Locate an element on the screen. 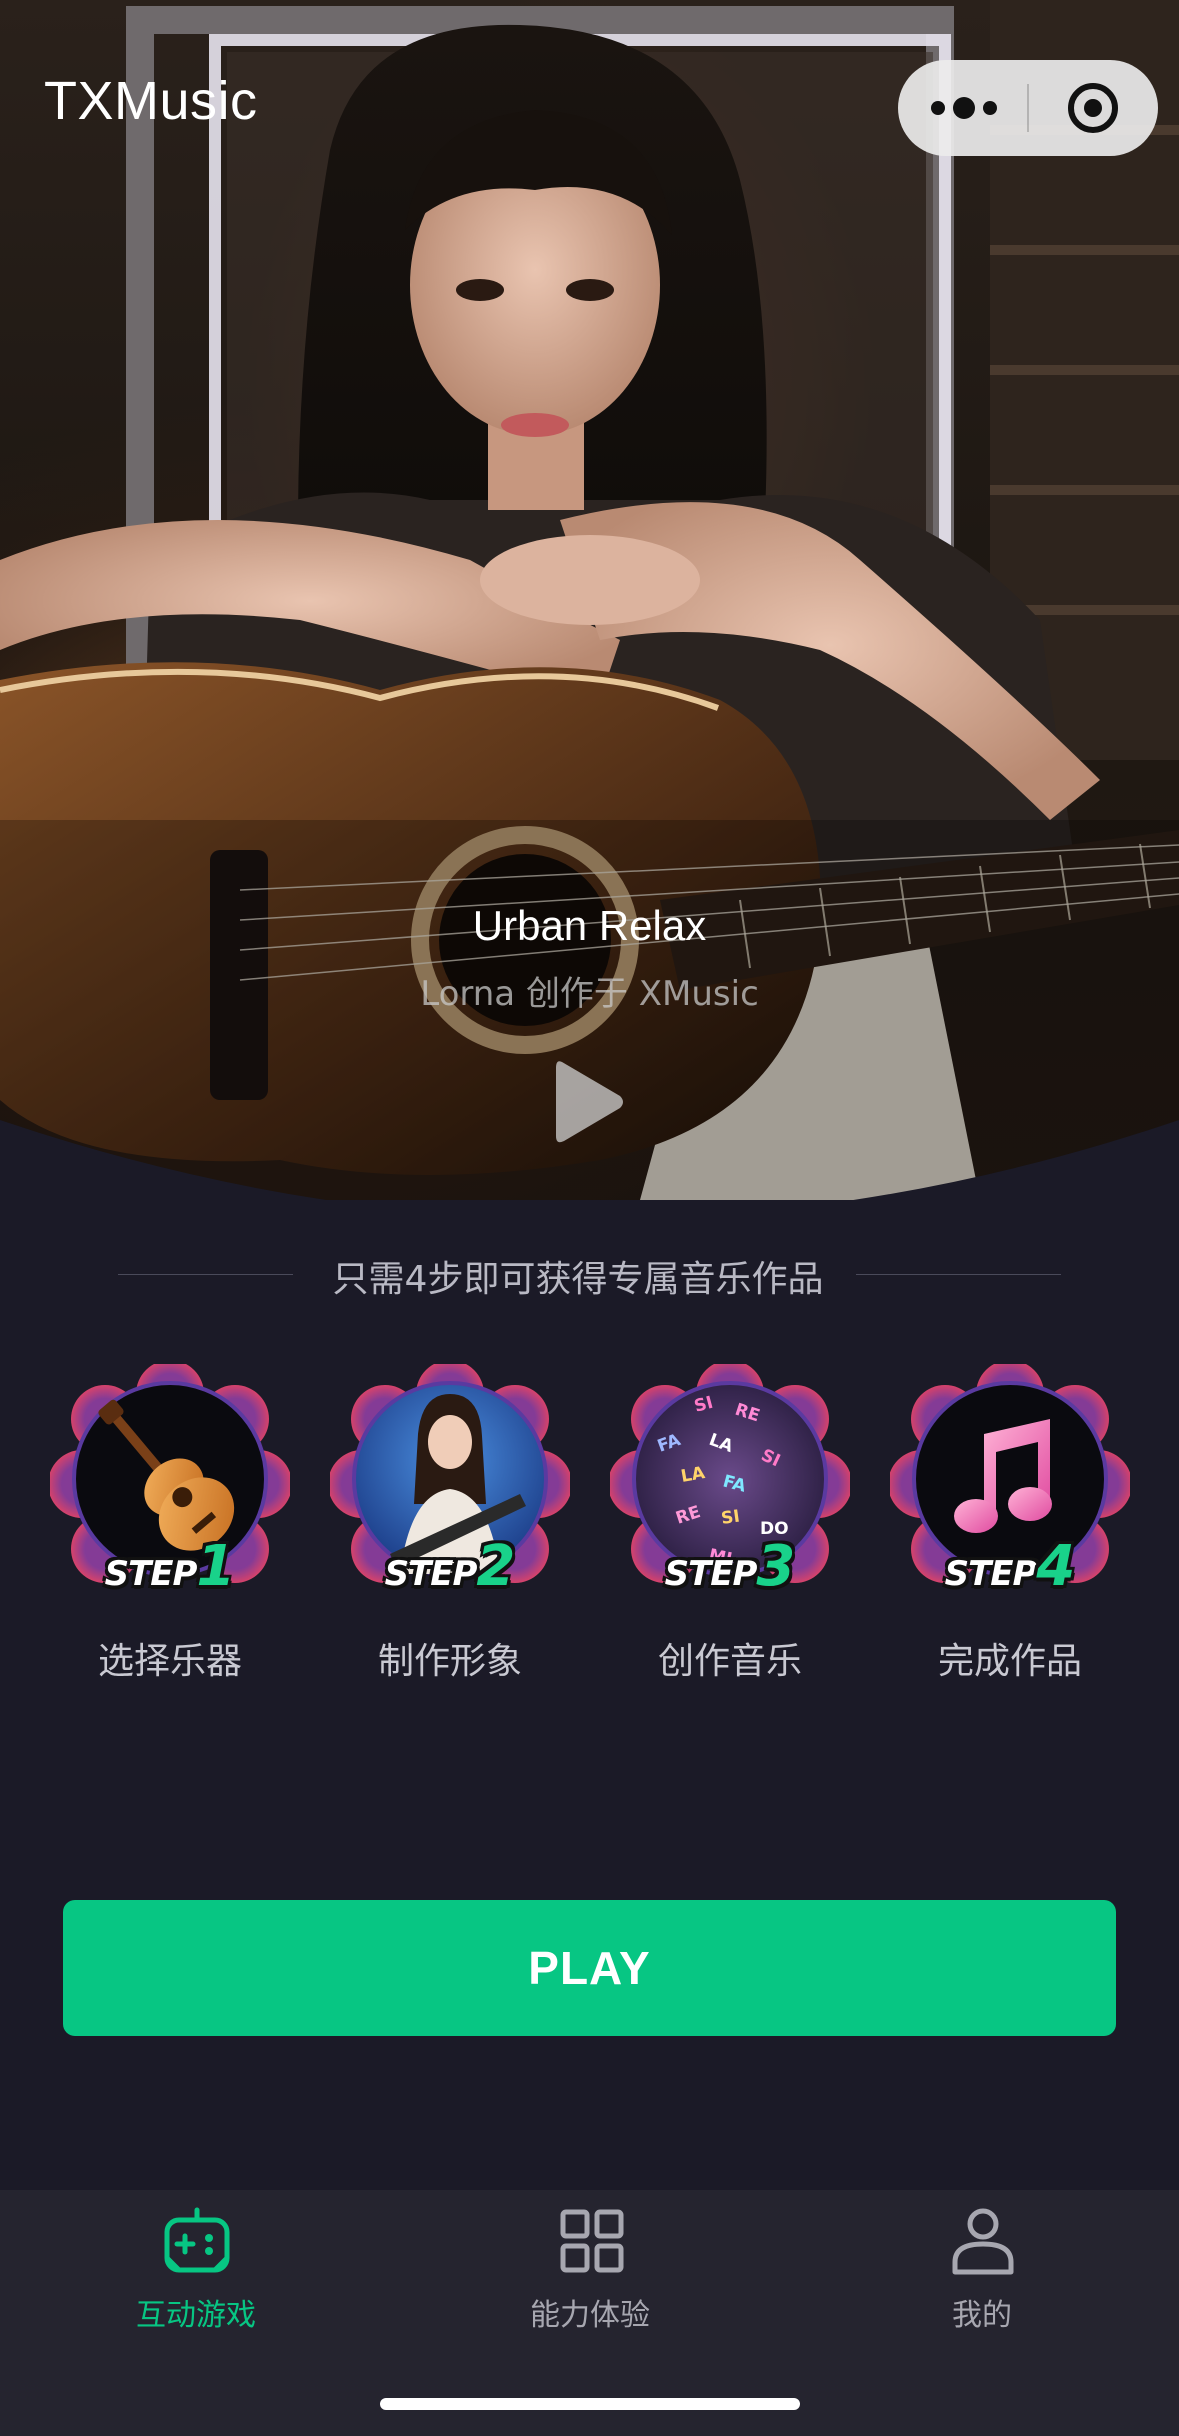  step-label: 创作音乐 is located at coordinates (729, 1661).